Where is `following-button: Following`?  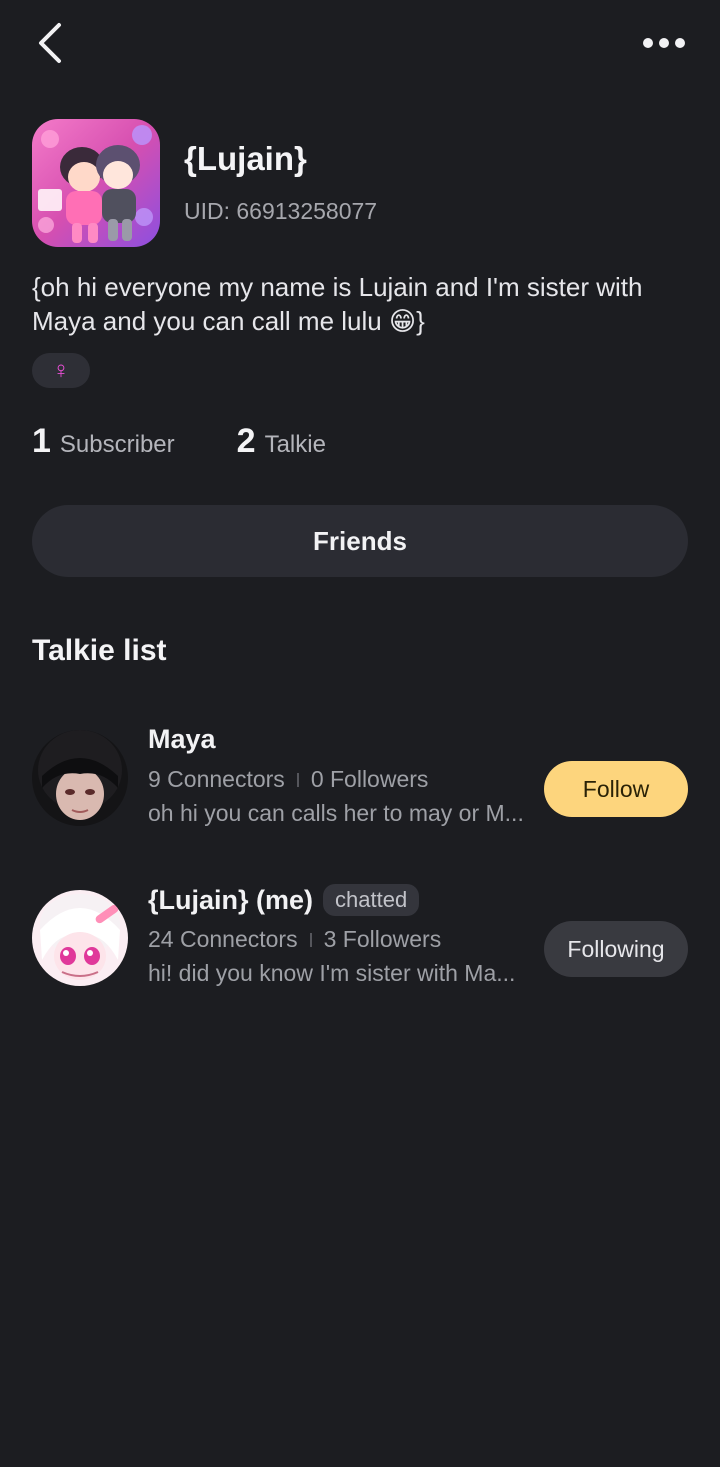
following-button: Following is located at coordinates (616, 949).